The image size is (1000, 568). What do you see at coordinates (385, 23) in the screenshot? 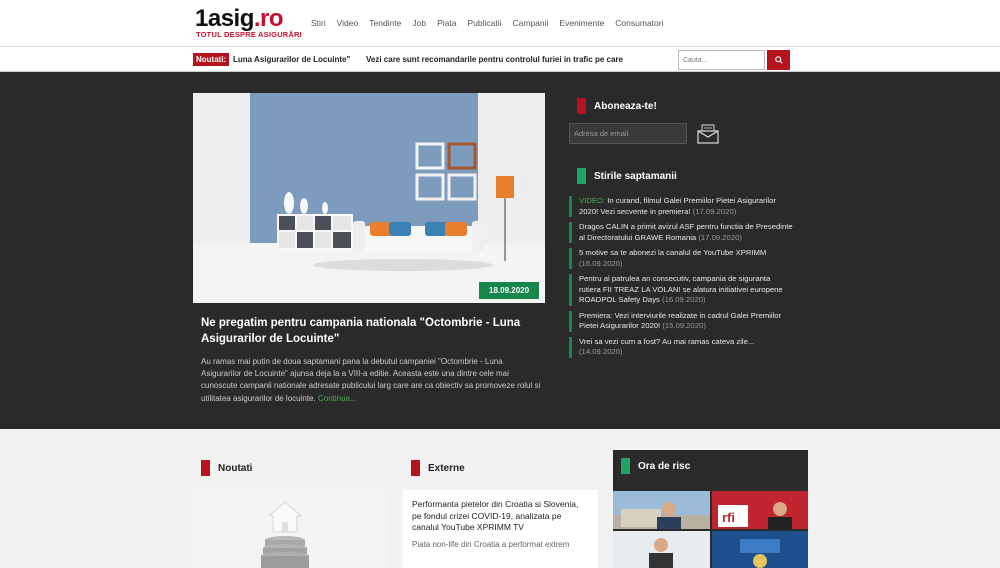
I see `nav-tendinte: Tendinte` at bounding box center [385, 23].